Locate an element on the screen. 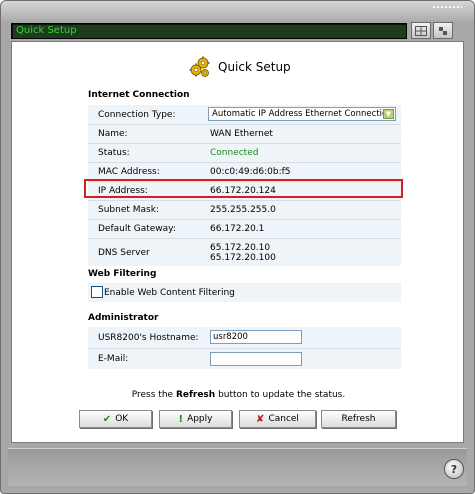 Image resolution: width=475 pixels, height=494 pixels. refresh-button-label: Refresh is located at coordinates (358, 419).